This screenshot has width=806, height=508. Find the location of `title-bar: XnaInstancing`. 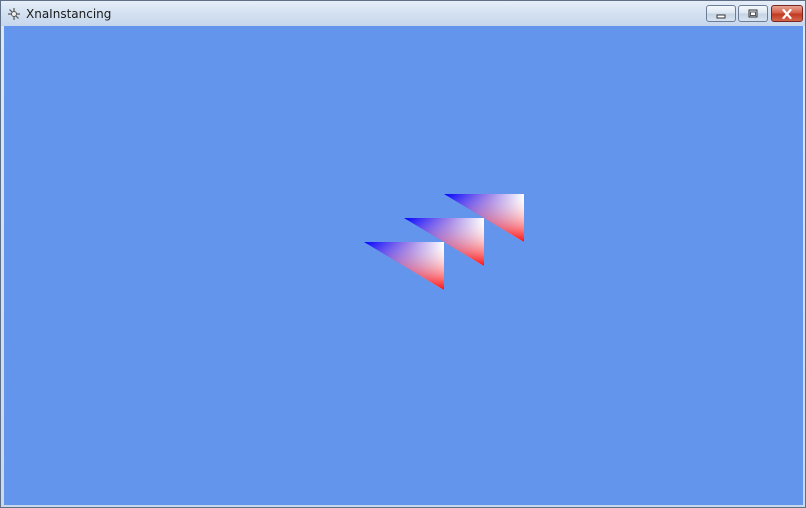

title-bar: XnaInstancing is located at coordinates (403, 13).